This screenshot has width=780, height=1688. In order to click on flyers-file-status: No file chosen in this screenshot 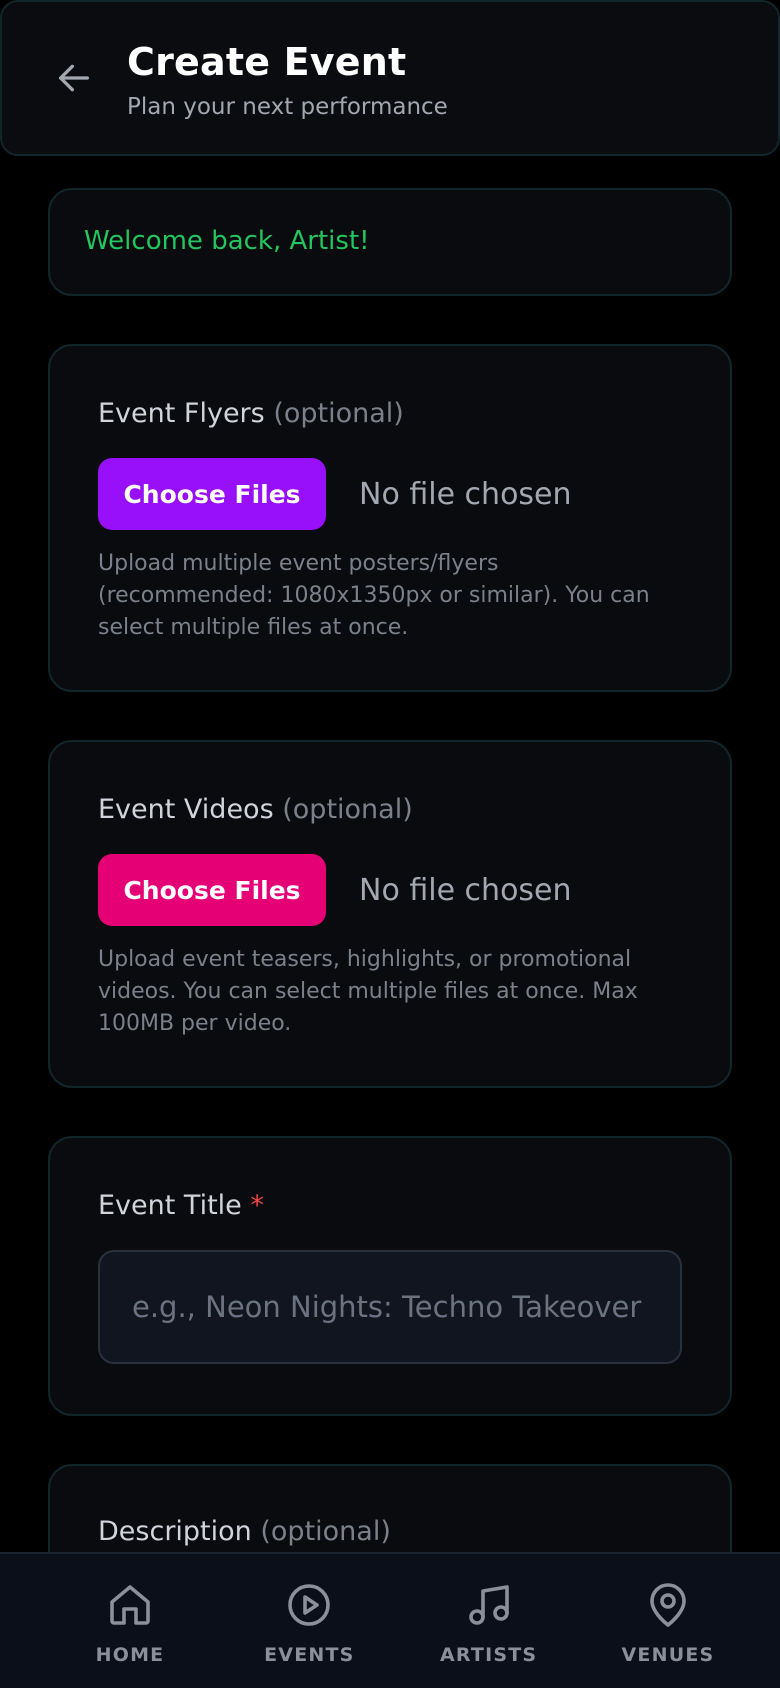, I will do `click(465, 494)`.